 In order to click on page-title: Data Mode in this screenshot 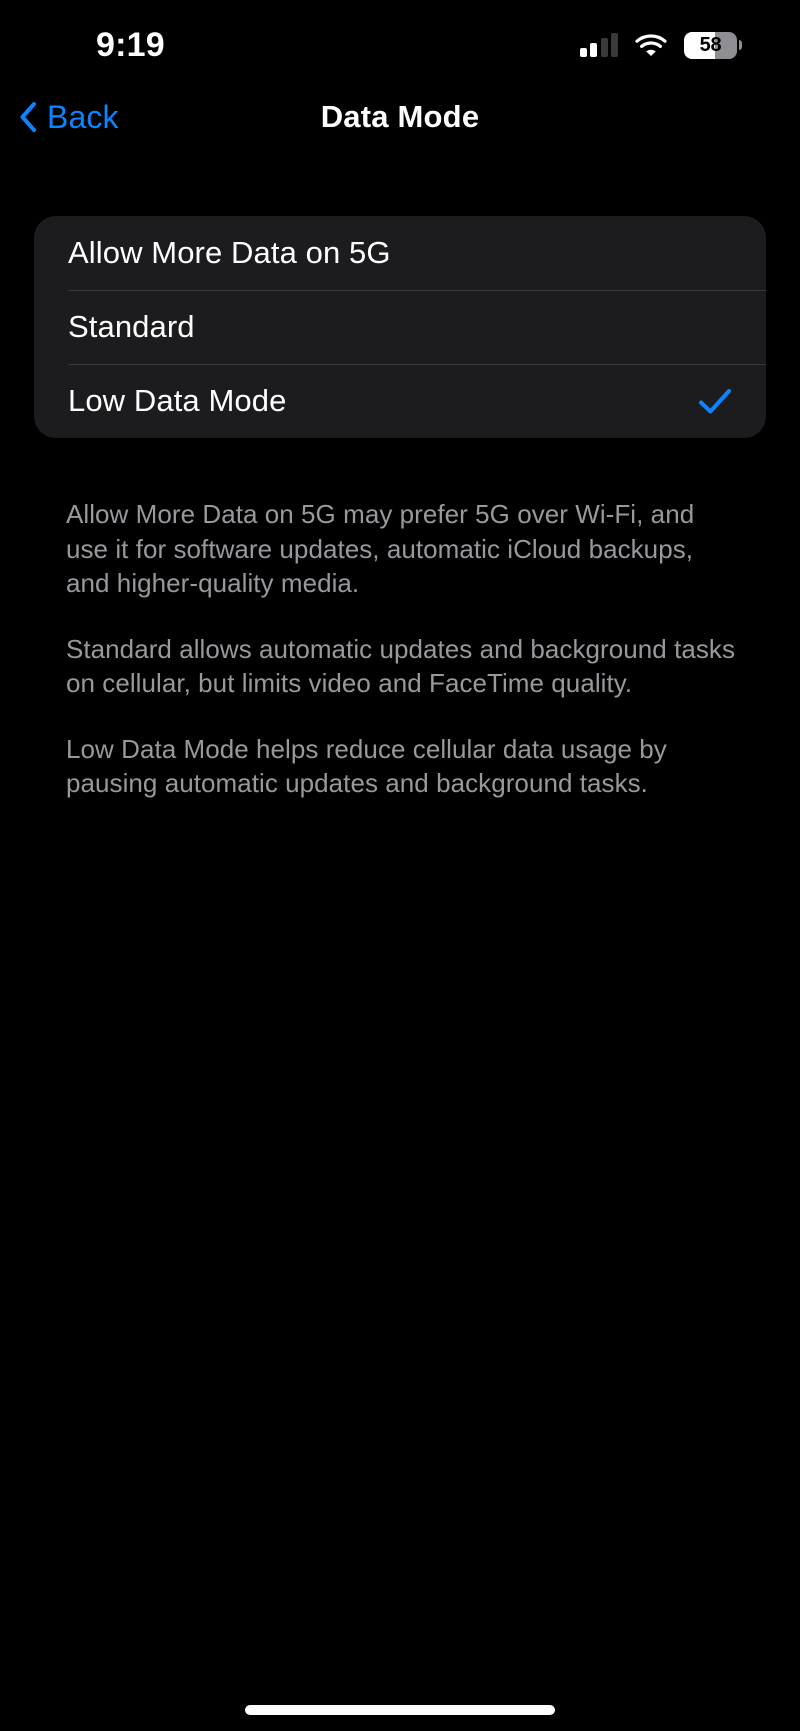, I will do `click(400, 116)`.